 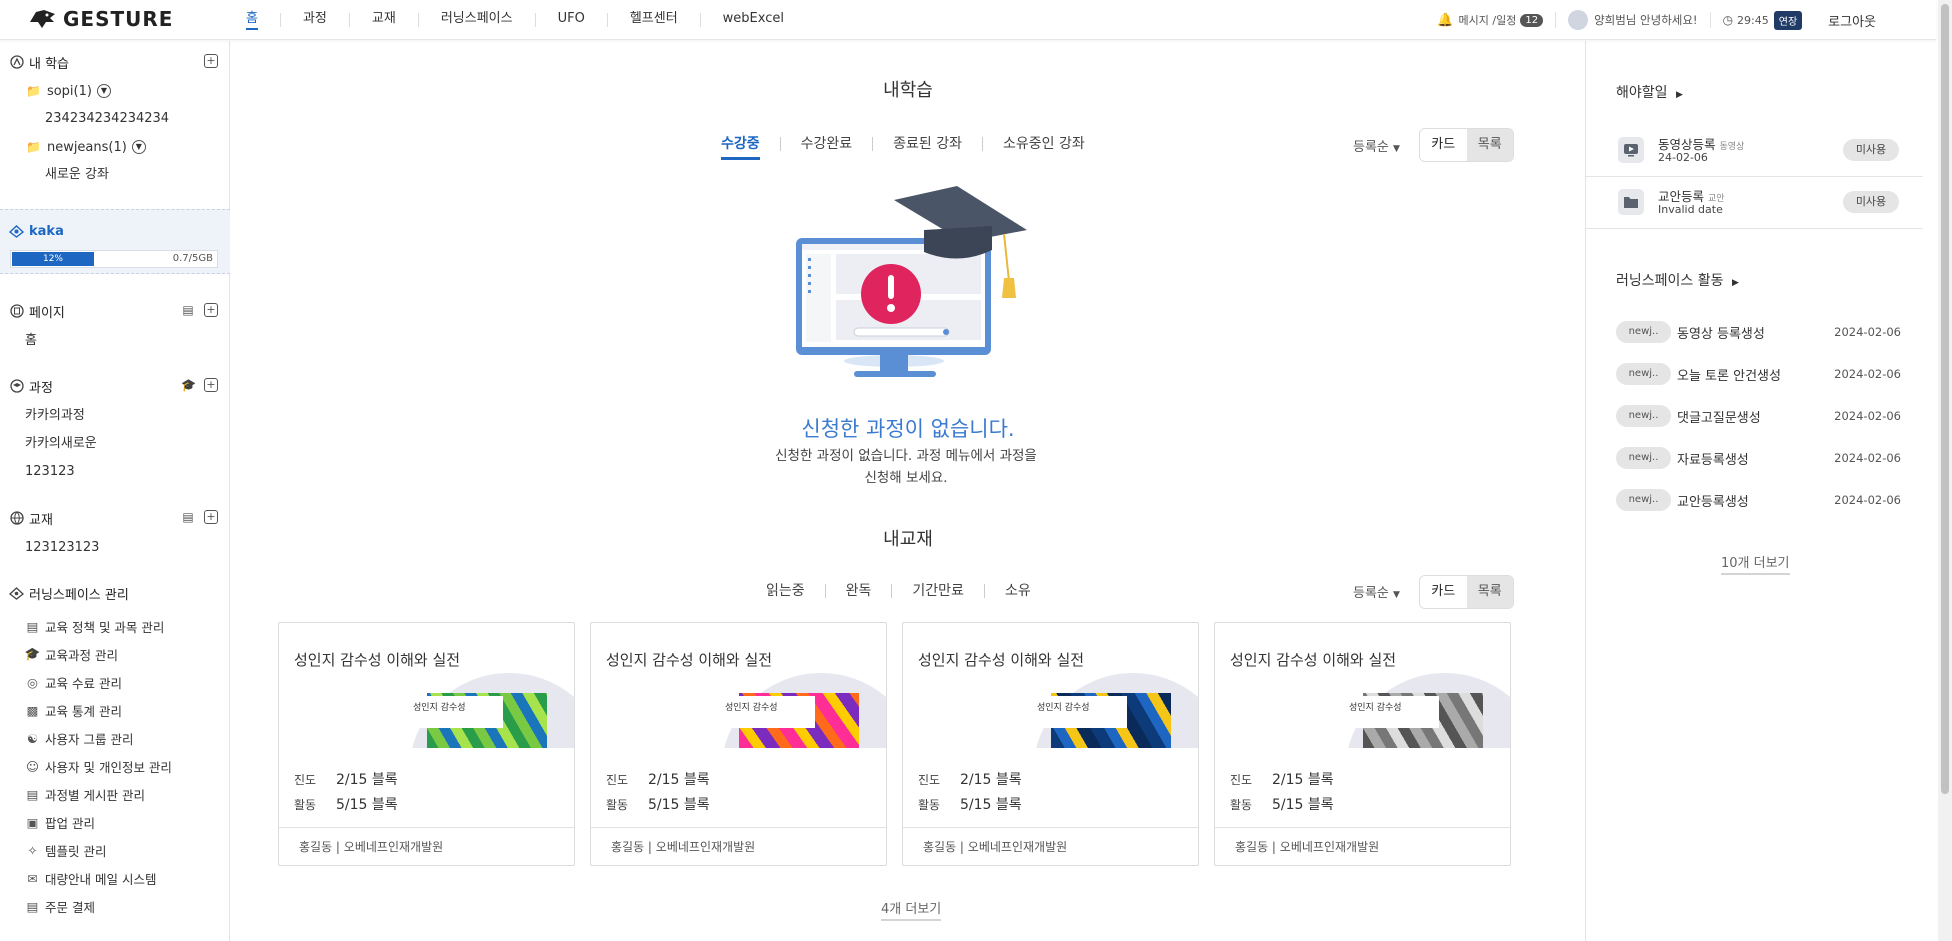 What do you see at coordinates (1852, 20) in the screenshot?
I see `logout-link: 로그아웃` at bounding box center [1852, 20].